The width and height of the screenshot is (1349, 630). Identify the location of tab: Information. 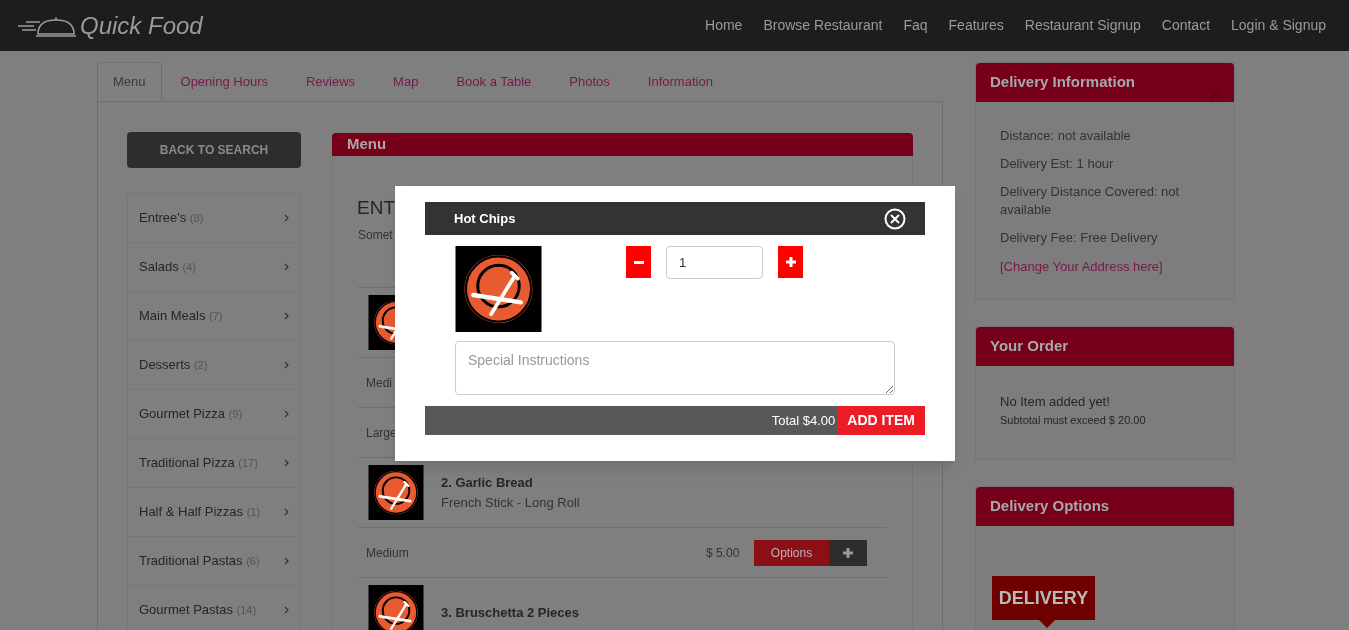
(680, 81).